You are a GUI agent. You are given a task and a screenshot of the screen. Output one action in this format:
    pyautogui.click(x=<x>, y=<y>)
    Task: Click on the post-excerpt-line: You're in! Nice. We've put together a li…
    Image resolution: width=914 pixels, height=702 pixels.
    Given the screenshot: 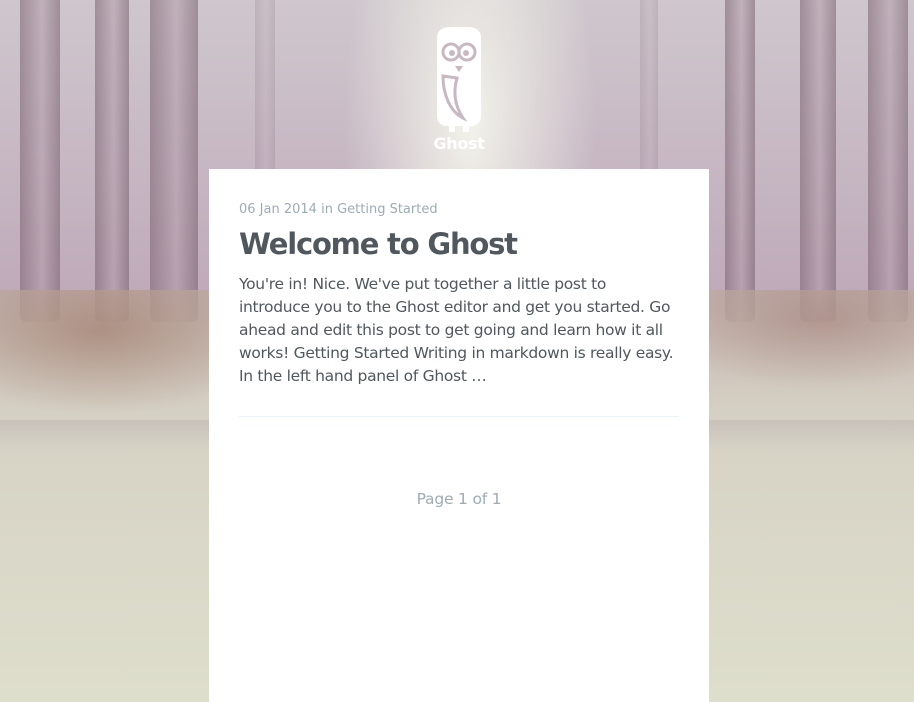 What is the action you would take?
    pyautogui.click(x=423, y=284)
    